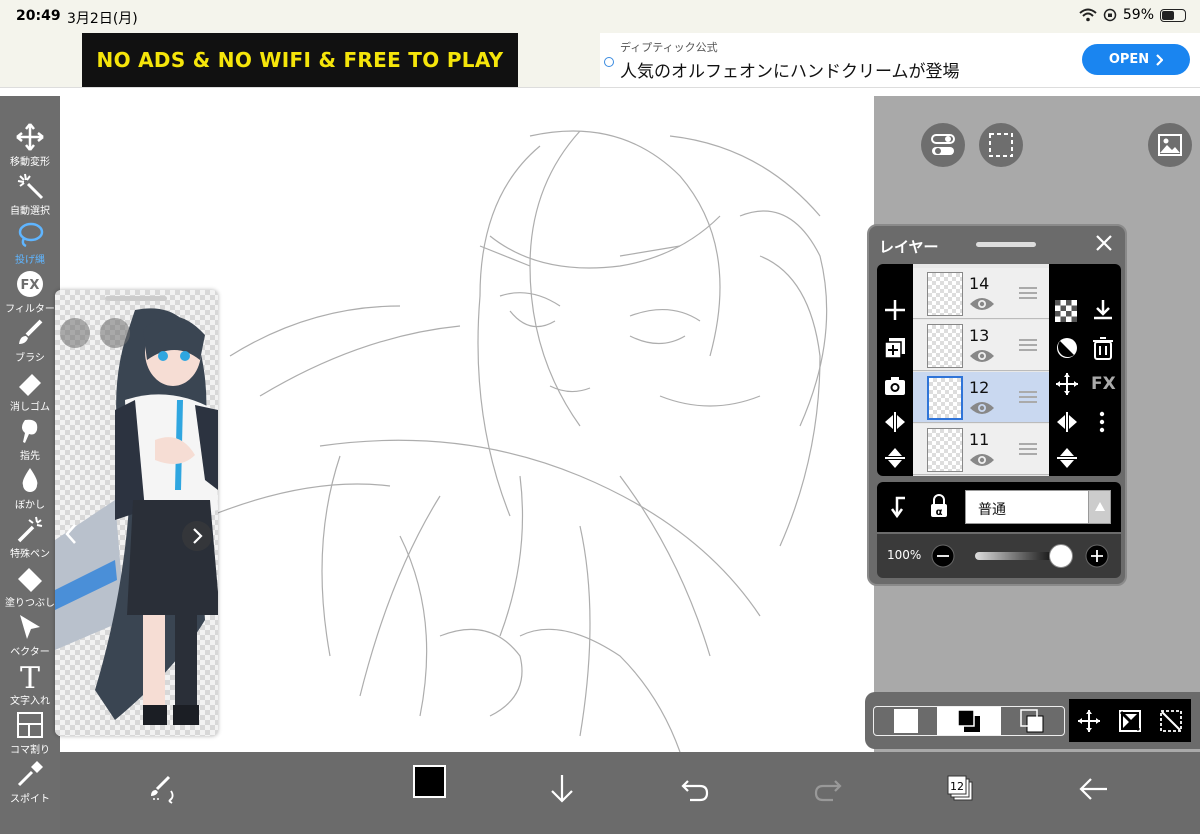  Describe the element at coordinates (30, 585) in the screenshot. I see `tool-fill: 塗りつぶし` at that location.